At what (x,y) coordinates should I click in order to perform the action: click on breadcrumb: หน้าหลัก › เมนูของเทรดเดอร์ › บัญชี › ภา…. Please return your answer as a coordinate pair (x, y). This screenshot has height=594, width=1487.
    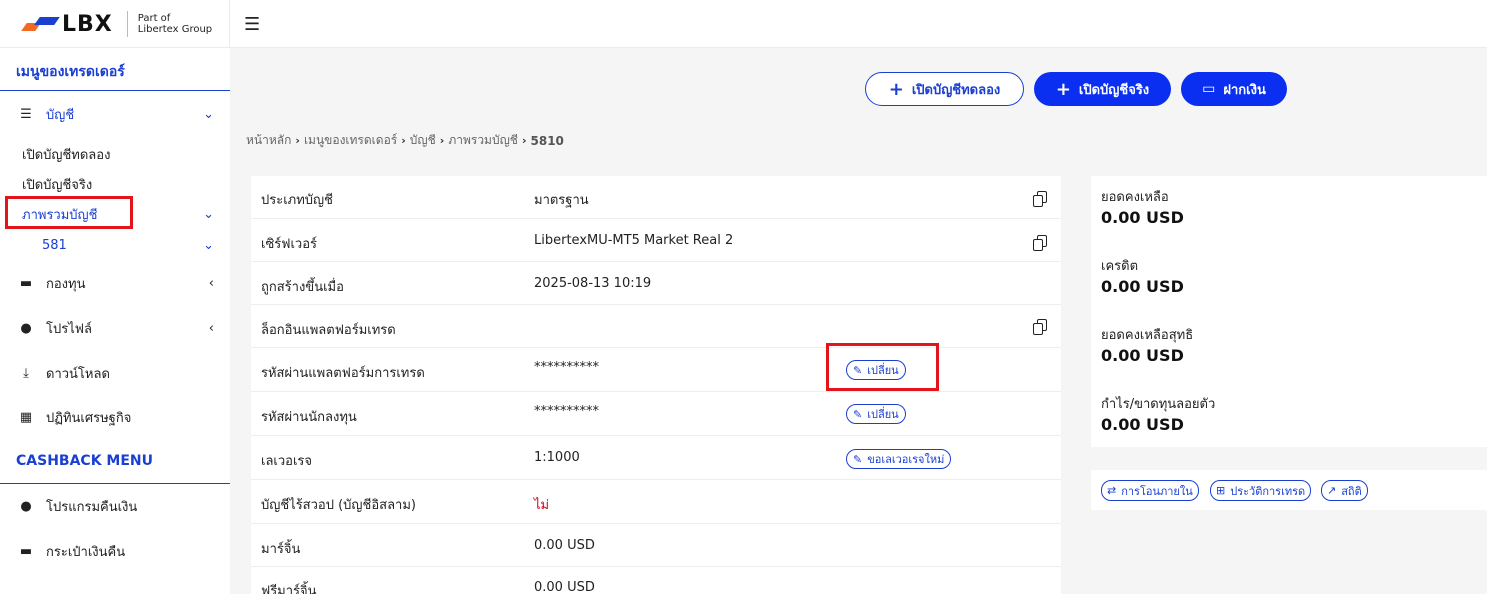
    Looking at the image, I should click on (405, 140).